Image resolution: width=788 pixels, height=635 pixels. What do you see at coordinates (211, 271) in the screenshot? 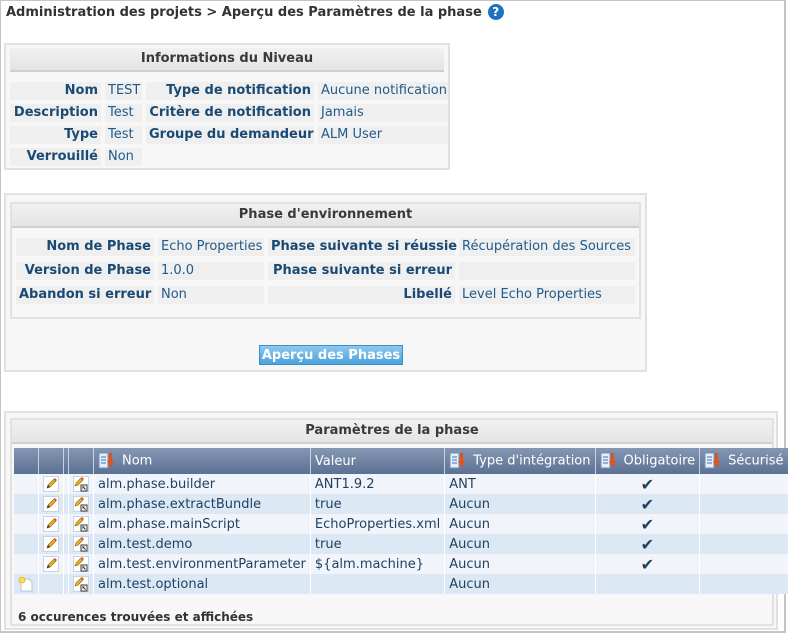
I see `value-version-phase: 1.0.0` at bounding box center [211, 271].